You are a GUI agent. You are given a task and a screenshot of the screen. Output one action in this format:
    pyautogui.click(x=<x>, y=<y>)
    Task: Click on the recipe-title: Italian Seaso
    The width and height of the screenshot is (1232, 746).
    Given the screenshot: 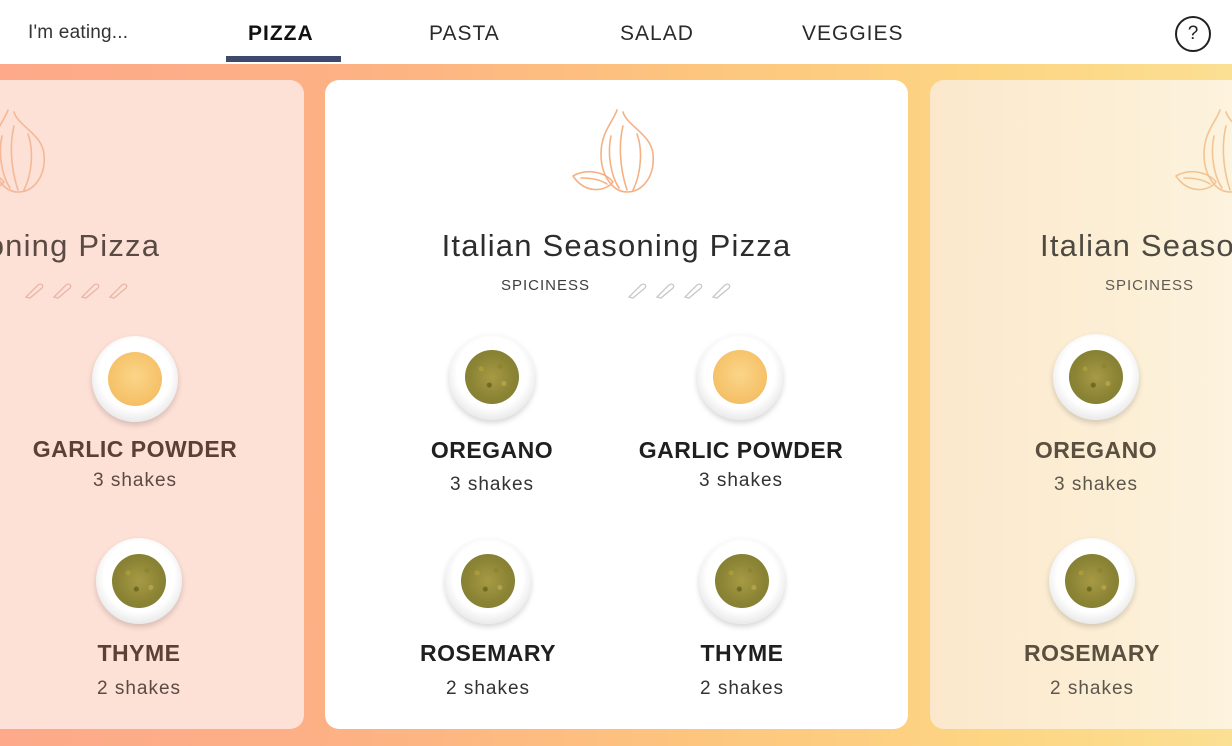 What is the action you would take?
    pyautogui.click(x=1136, y=245)
    